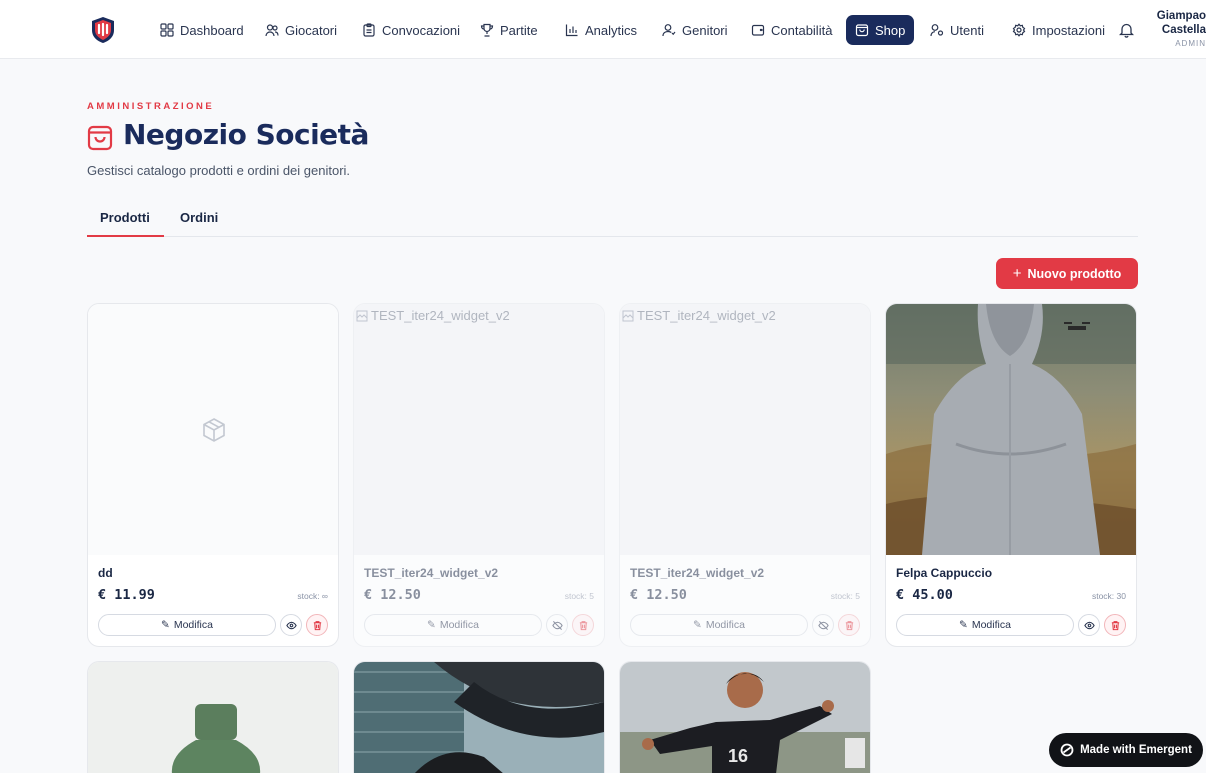 The height and width of the screenshot is (773, 1206). What do you see at coordinates (944, 573) in the screenshot?
I see `product-name: Felpa Cappuccio` at bounding box center [944, 573].